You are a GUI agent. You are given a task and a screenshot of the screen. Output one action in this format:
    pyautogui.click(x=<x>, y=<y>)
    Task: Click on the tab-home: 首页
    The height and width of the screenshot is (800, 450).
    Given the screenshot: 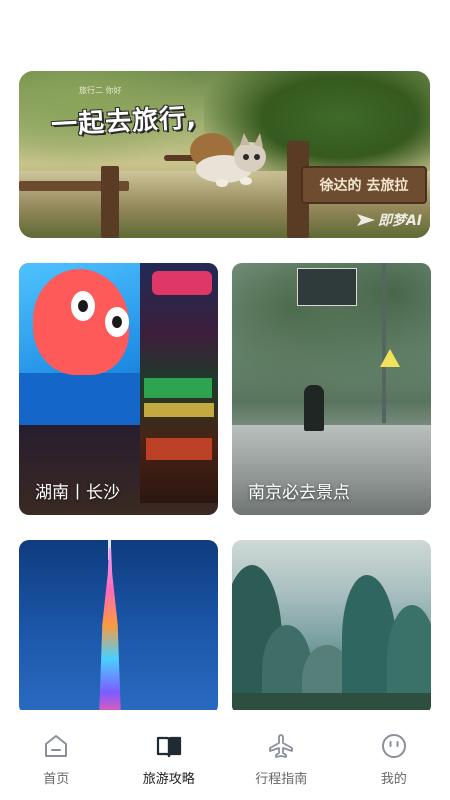 What is the action you would take?
    pyautogui.click(x=56, y=755)
    